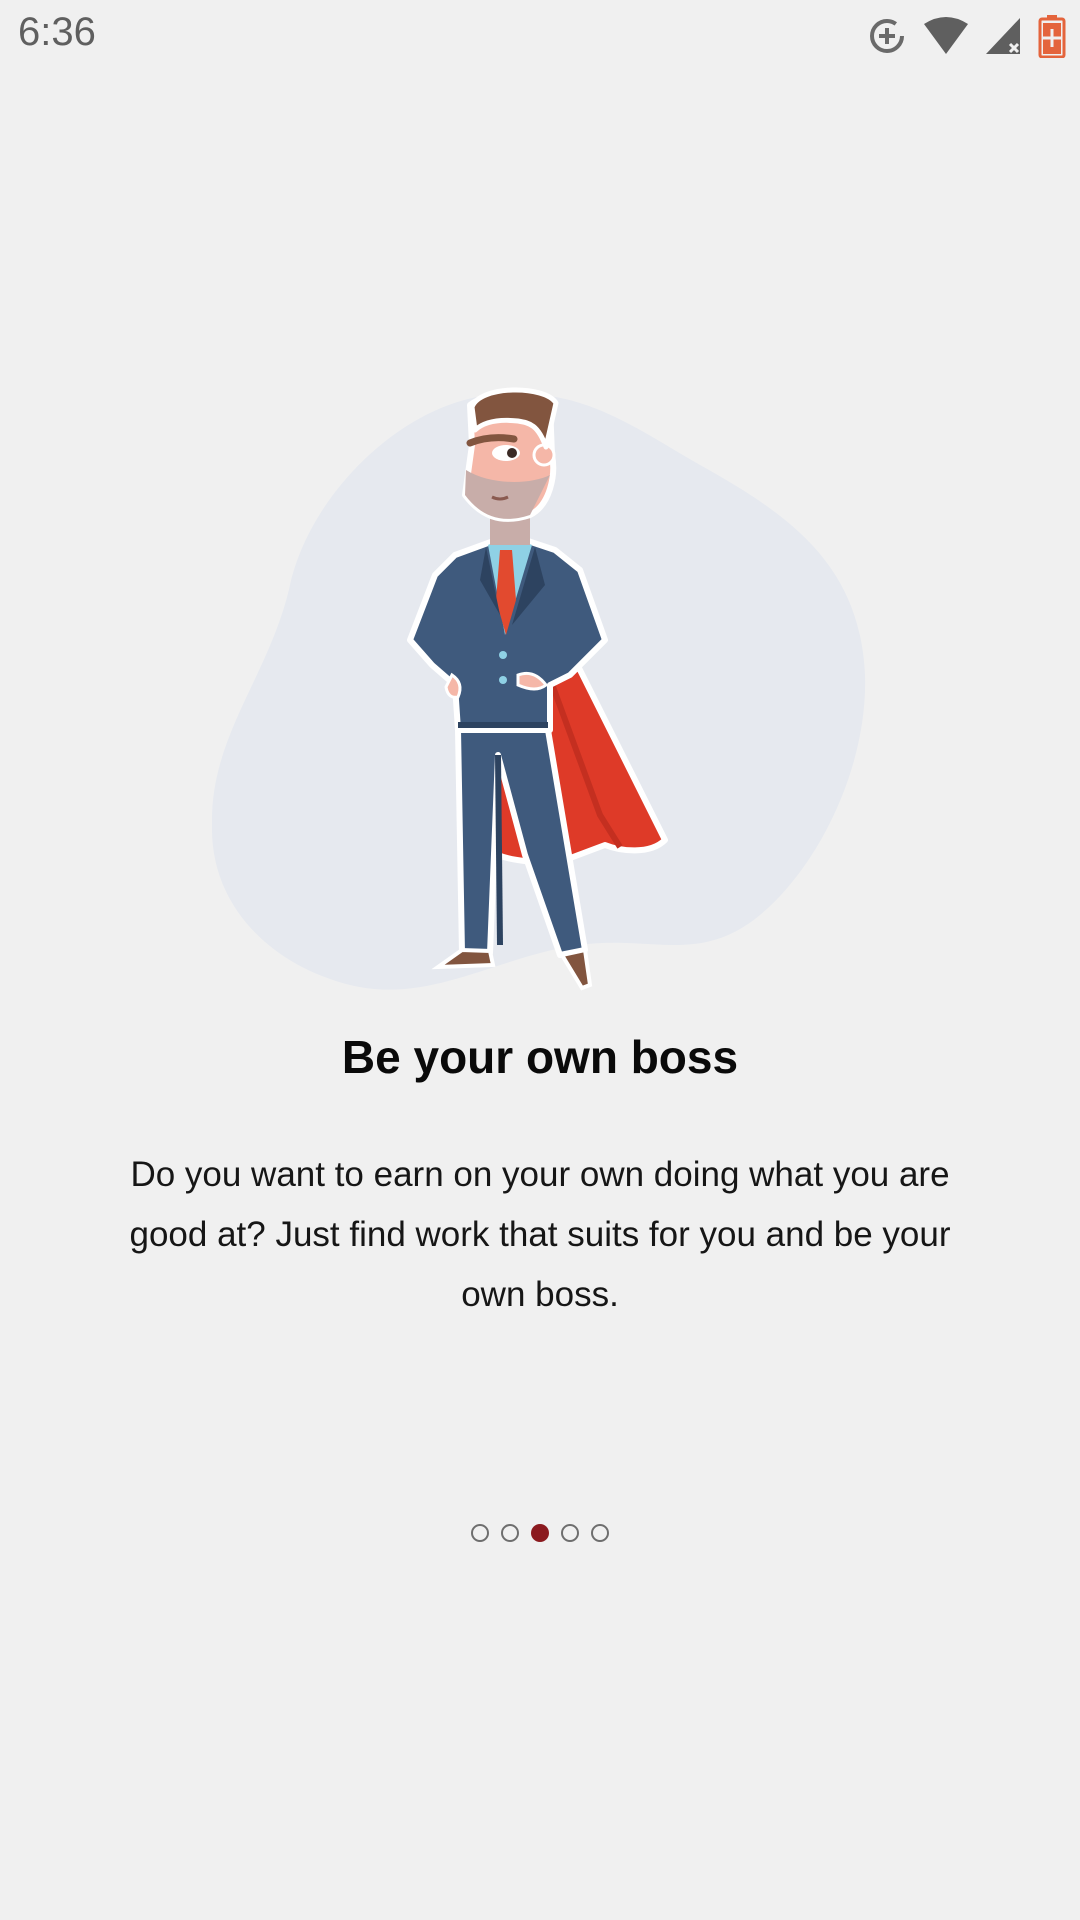  I want to click on battery-charging-icon, so click(1052, 36).